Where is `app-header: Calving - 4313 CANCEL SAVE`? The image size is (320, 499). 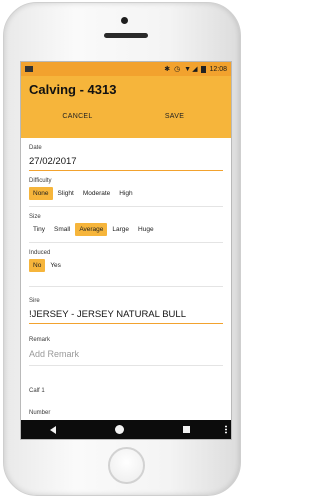 app-header: Calving - 4313 CANCEL SAVE is located at coordinates (126, 107).